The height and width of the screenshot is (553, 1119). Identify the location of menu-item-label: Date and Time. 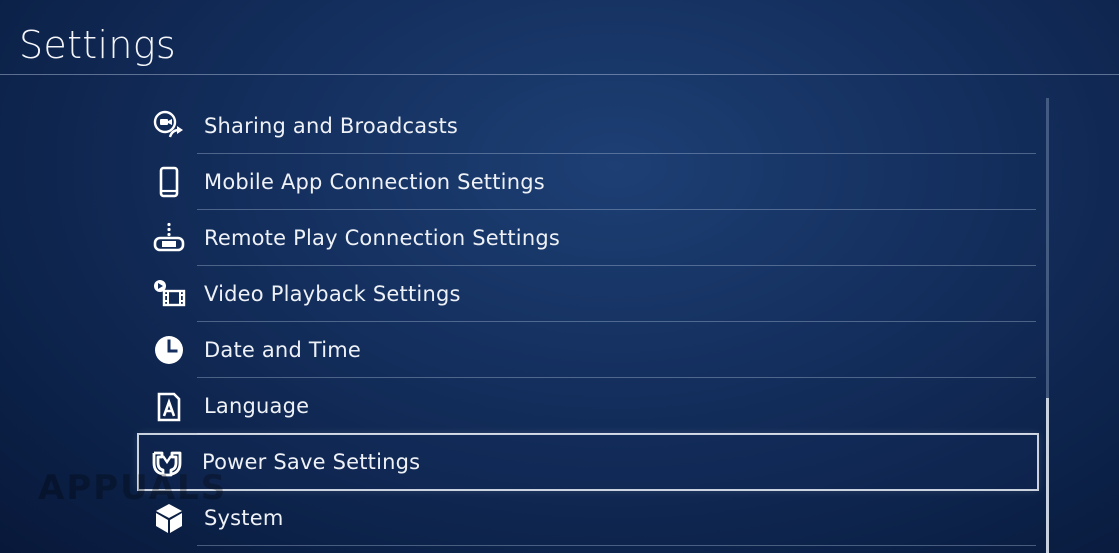
(283, 350).